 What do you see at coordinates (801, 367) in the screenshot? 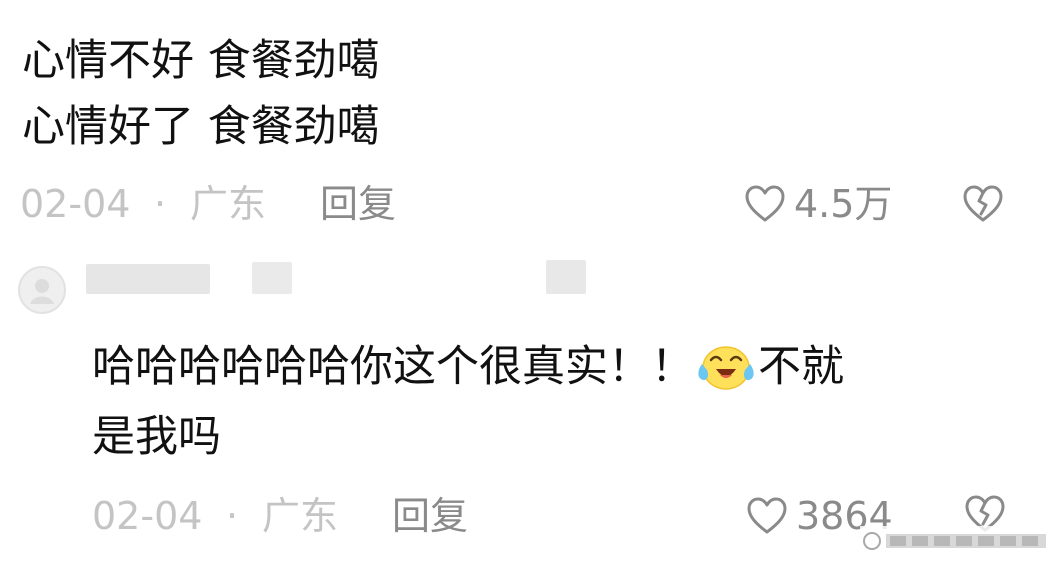
I see `reply-text-part-2: 不就` at bounding box center [801, 367].